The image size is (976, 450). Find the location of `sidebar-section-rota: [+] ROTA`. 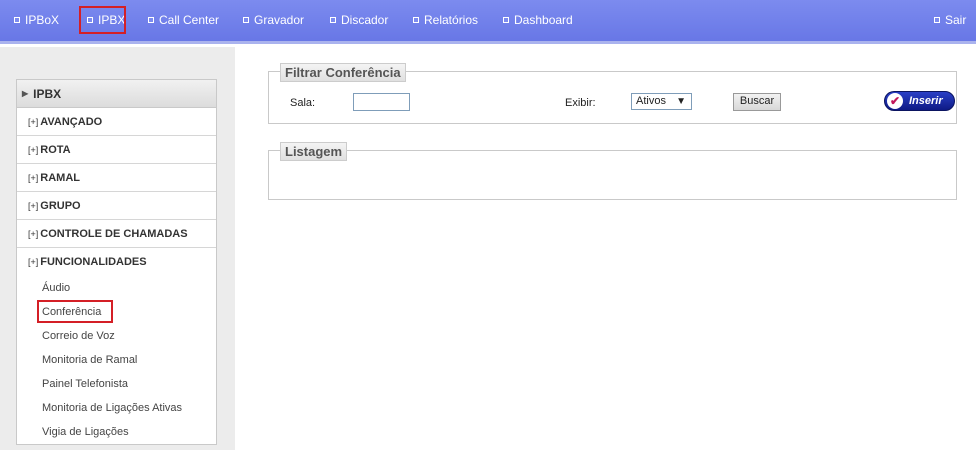

sidebar-section-rota: [+] ROTA is located at coordinates (116, 150).